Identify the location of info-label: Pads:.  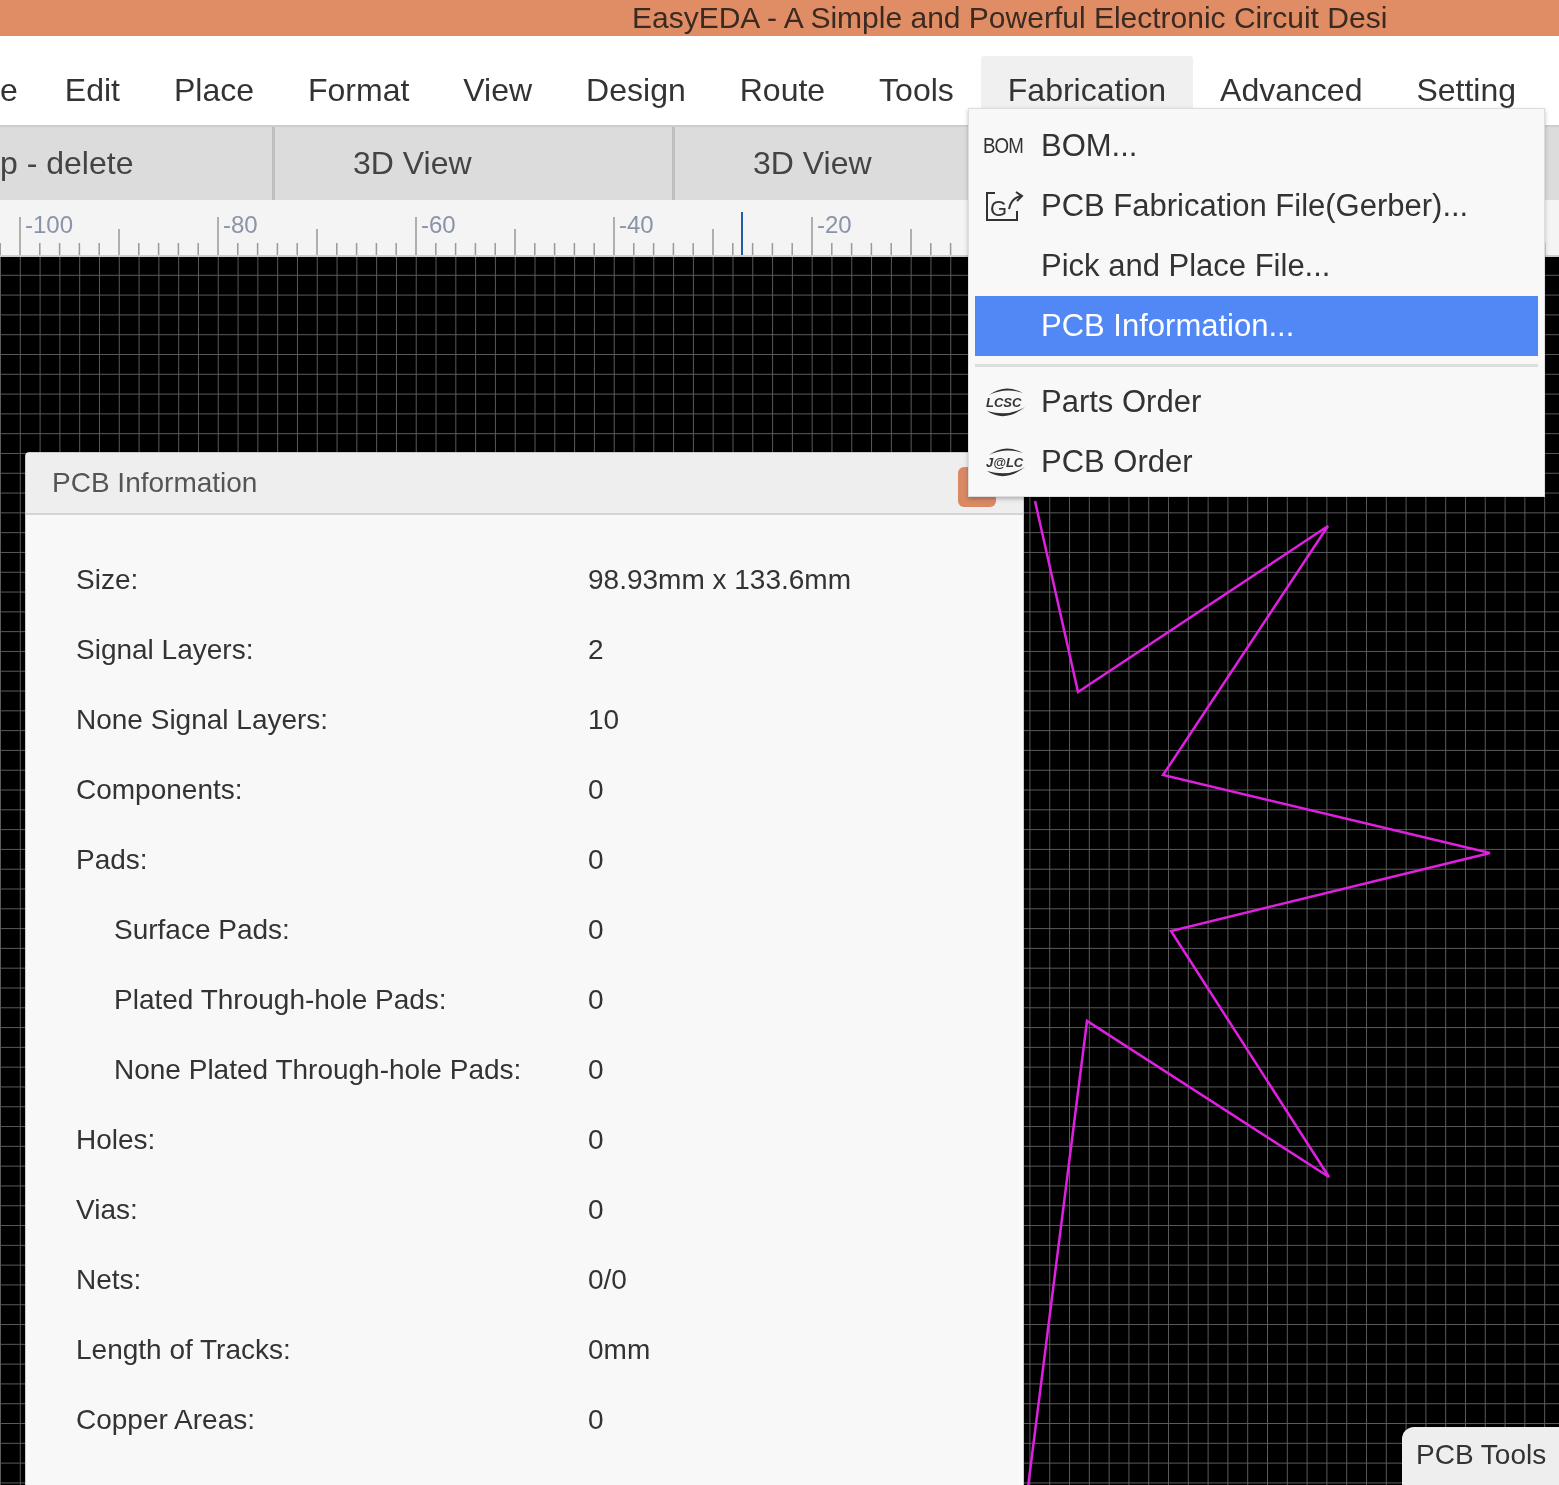
(112, 860).